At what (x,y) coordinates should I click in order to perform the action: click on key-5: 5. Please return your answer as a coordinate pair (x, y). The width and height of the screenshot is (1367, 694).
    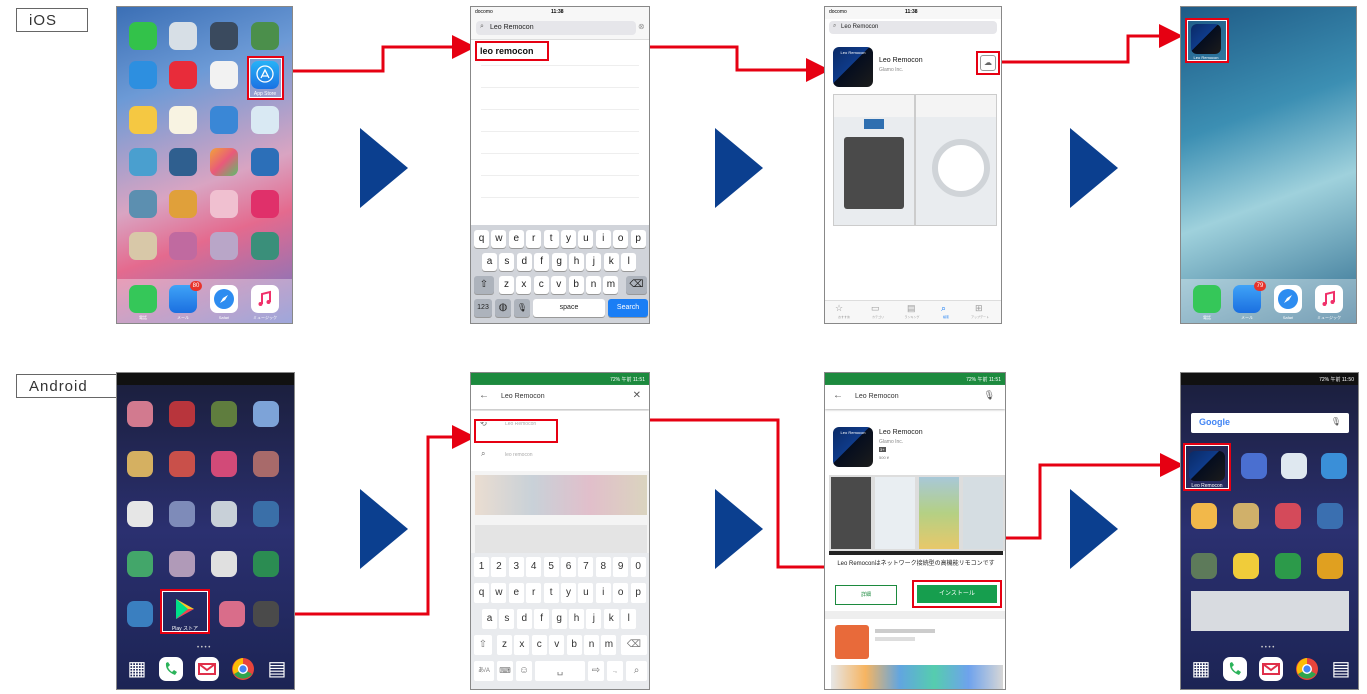
    Looking at the image, I should click on (551, 567).